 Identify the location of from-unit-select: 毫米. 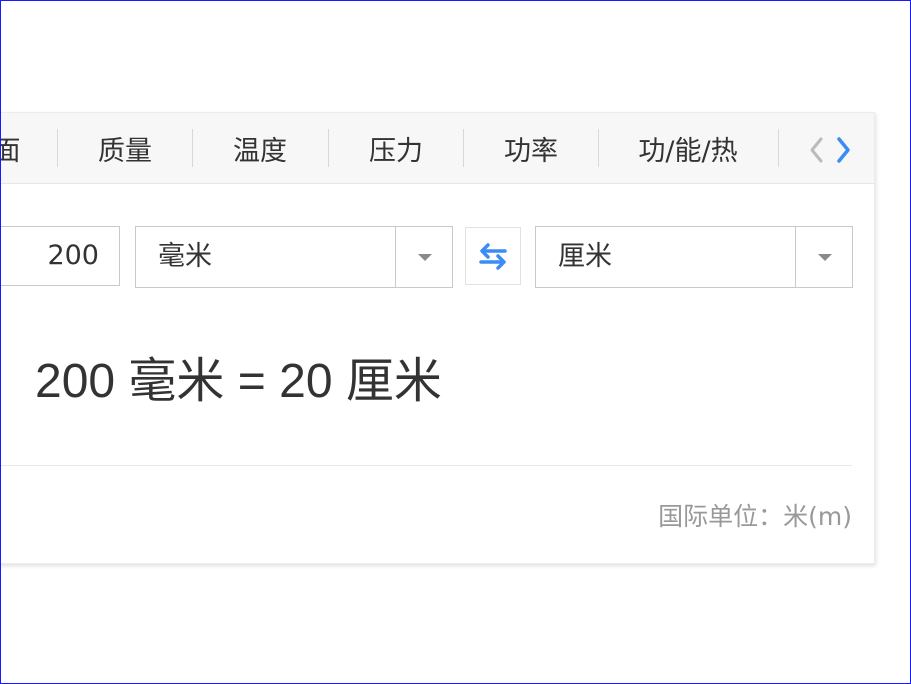
(294, 257).